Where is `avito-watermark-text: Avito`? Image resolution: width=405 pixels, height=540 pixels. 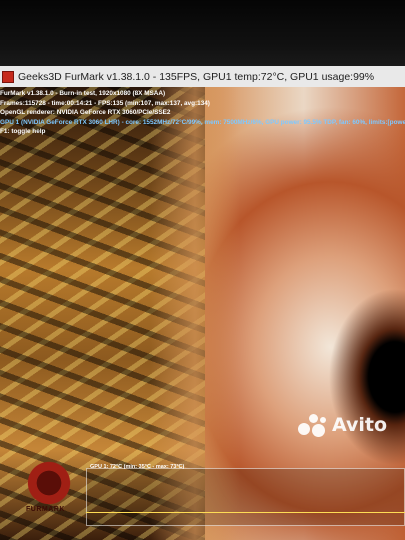
avito-watermark-text: Avito is located at coordinates (360, 425).